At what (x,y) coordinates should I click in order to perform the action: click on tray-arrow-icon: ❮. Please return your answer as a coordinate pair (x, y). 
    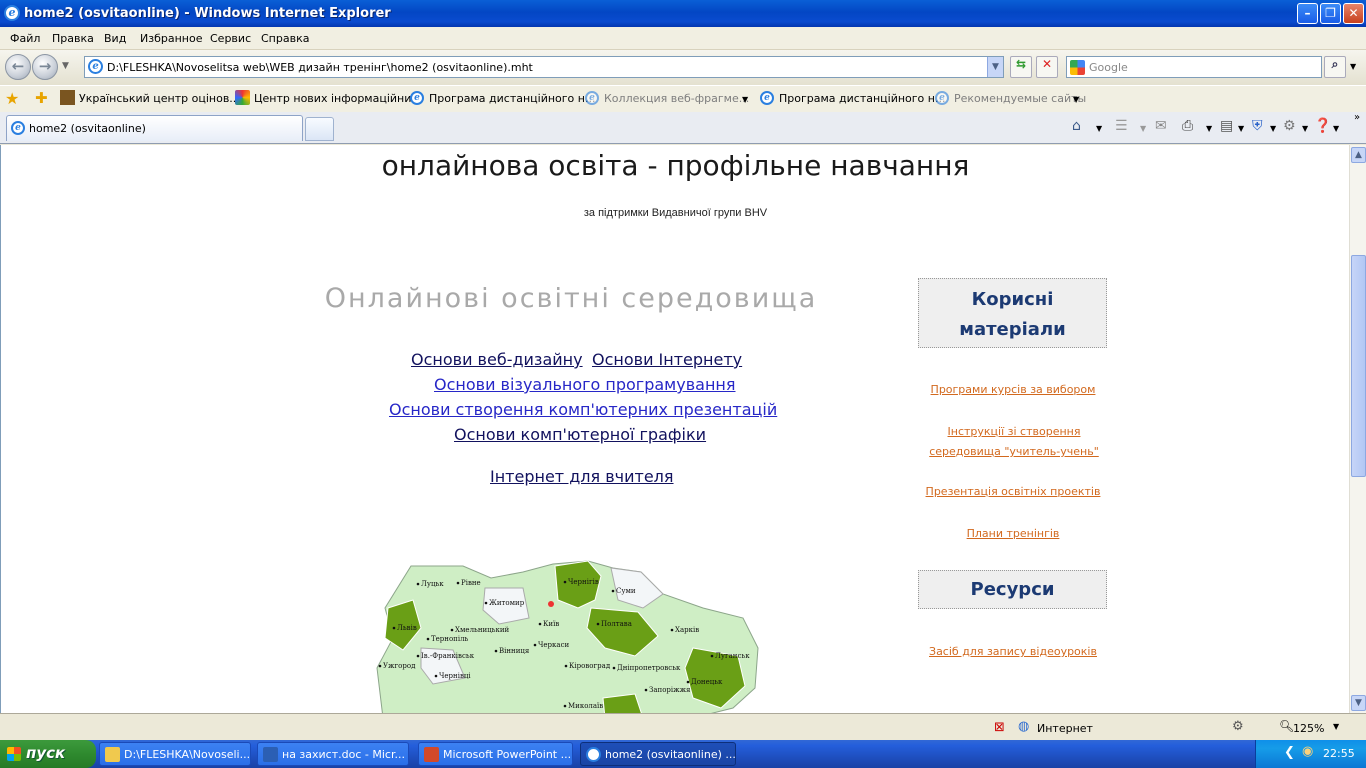
    Looking at the image, I should click on (1289, 752).